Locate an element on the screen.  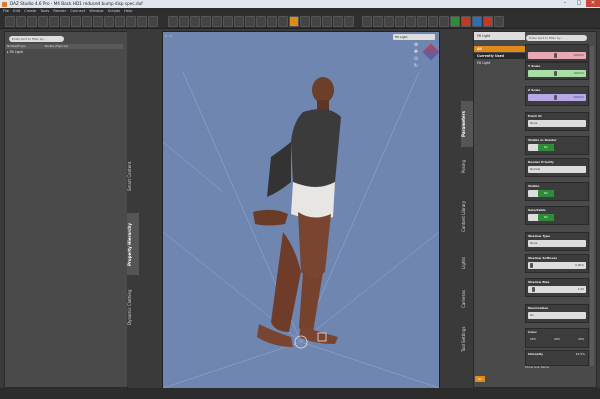
y-scale-slider: 100.0% is located at coordinates (557, 73).